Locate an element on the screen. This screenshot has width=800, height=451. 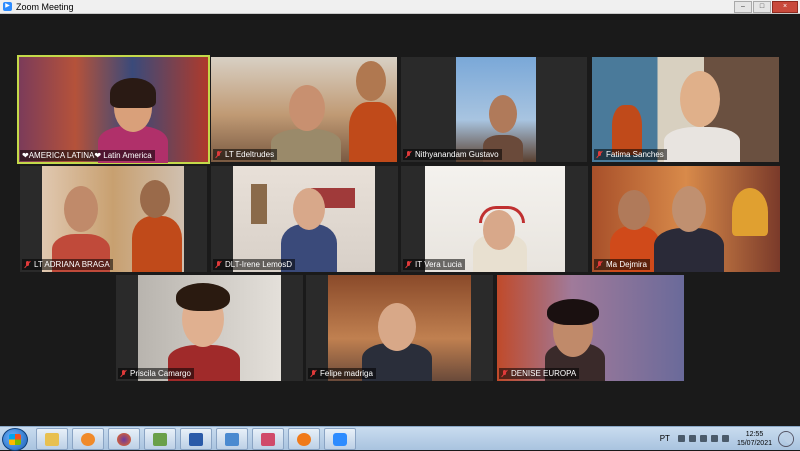
paint-app-icon is located at coordinates (160, 439).